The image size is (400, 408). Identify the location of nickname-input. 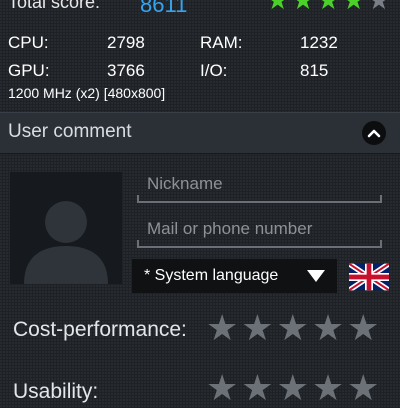
(259, 184).